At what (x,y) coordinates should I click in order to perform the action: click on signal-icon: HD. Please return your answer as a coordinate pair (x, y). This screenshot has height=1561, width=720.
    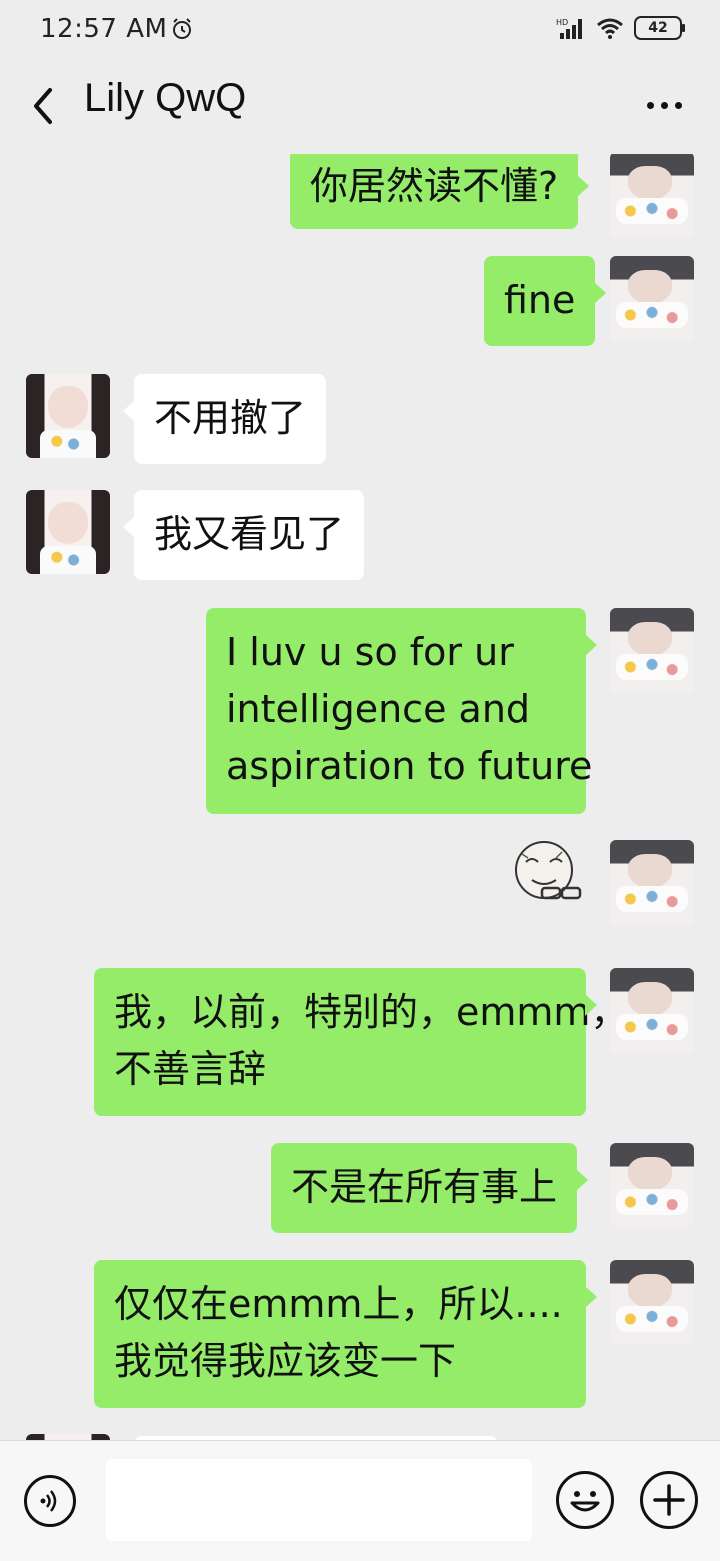
    Looking at the image, I should click on (569, 28).